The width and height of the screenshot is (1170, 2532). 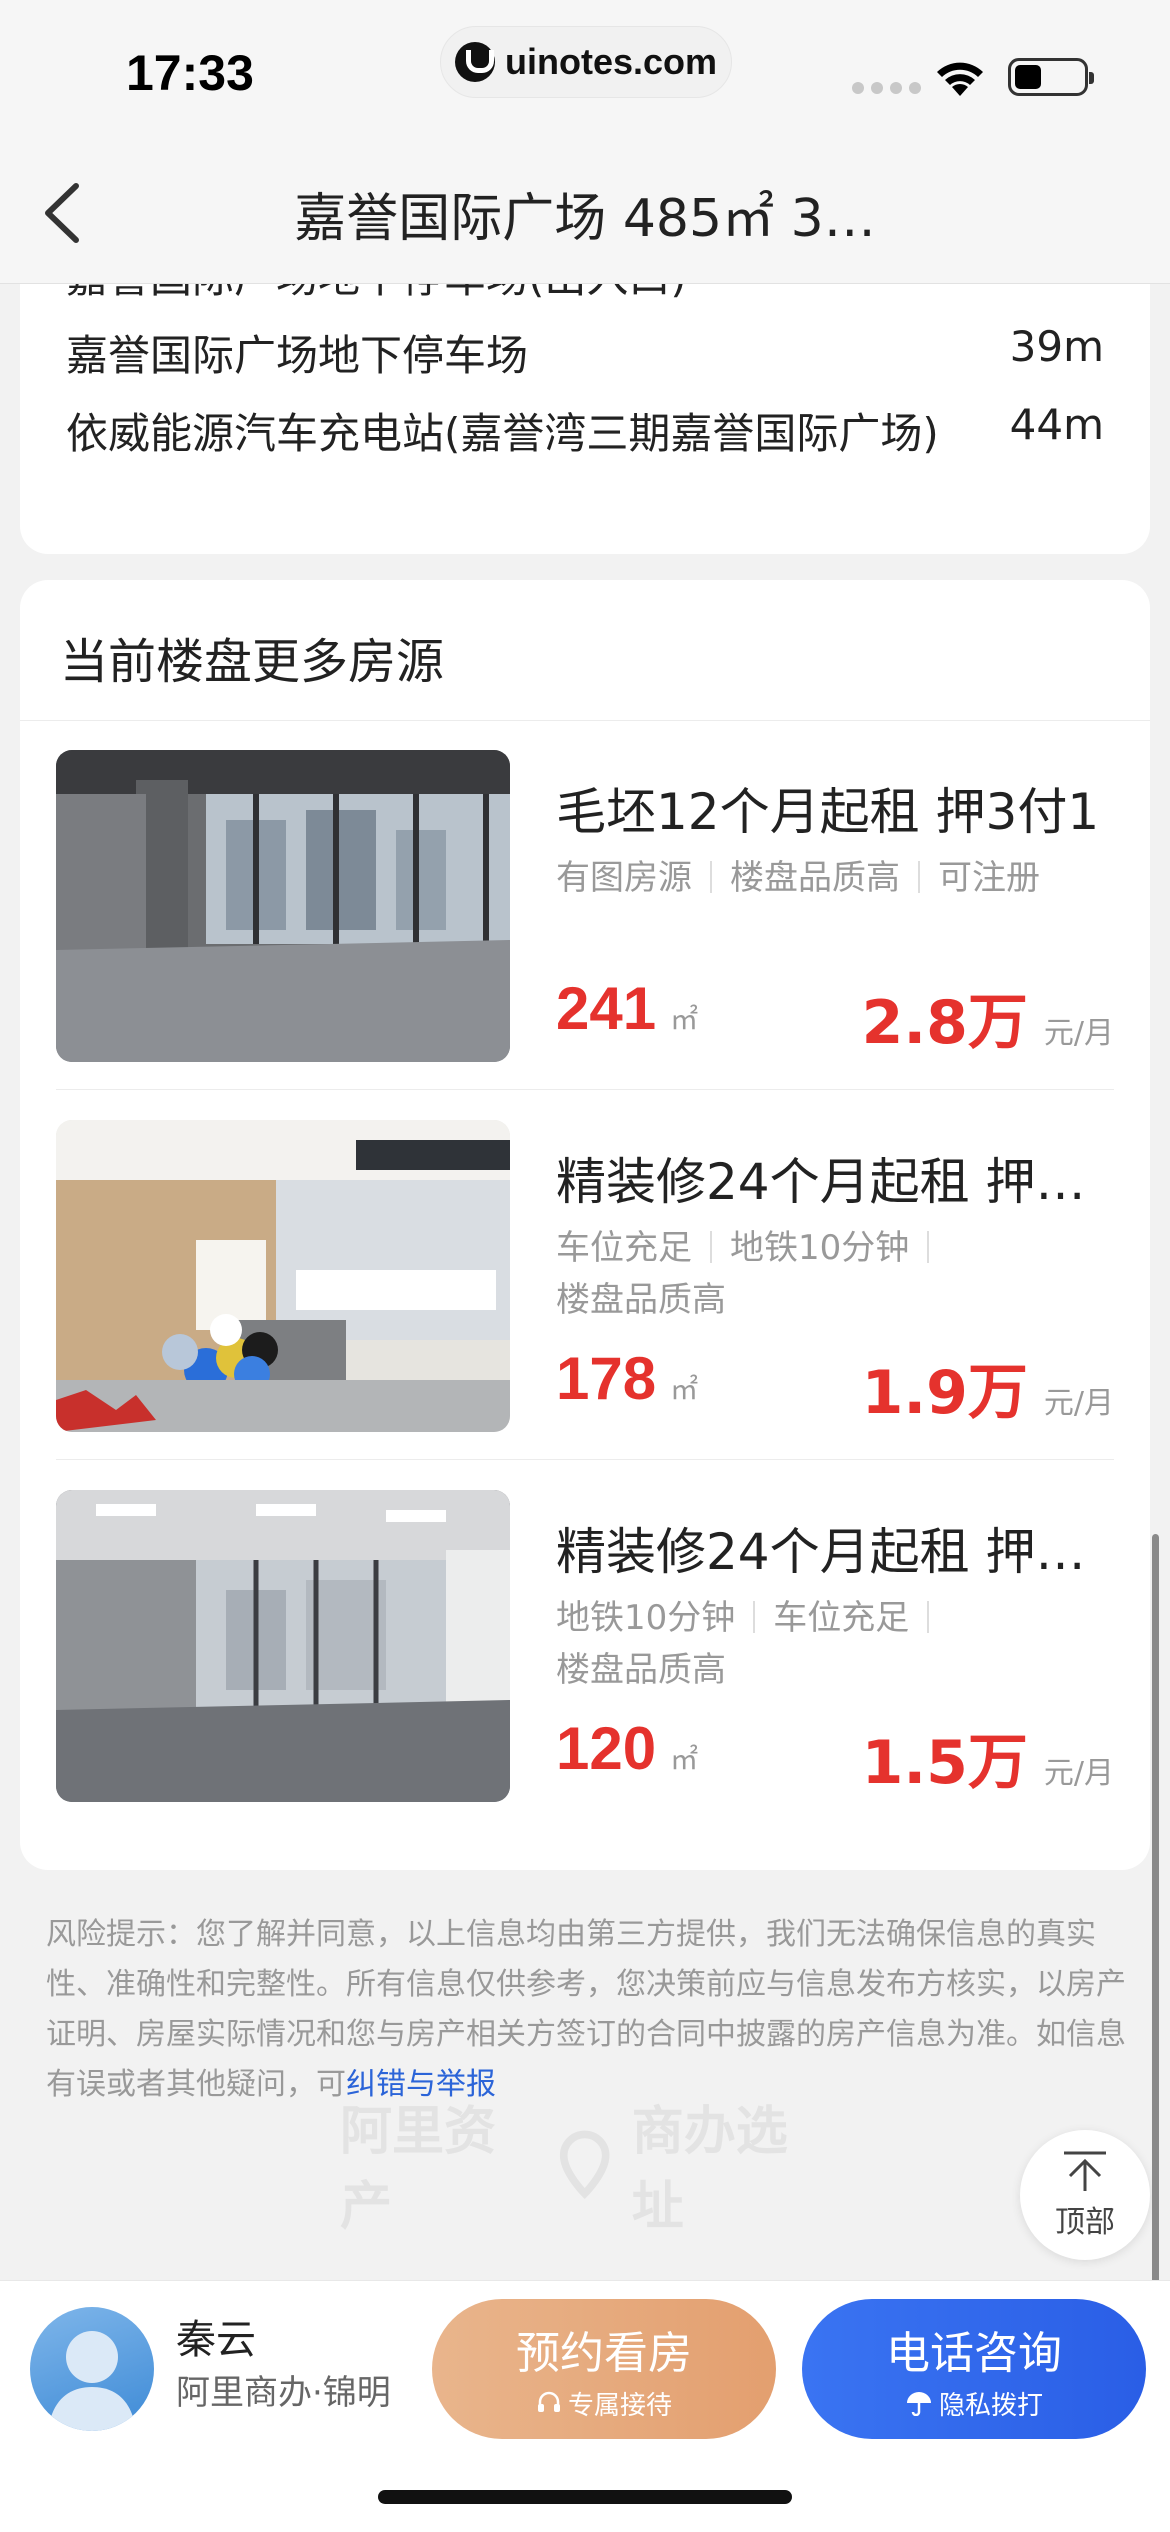 I want to click on listing-area-value: 120, so click(x=606, y=1748).